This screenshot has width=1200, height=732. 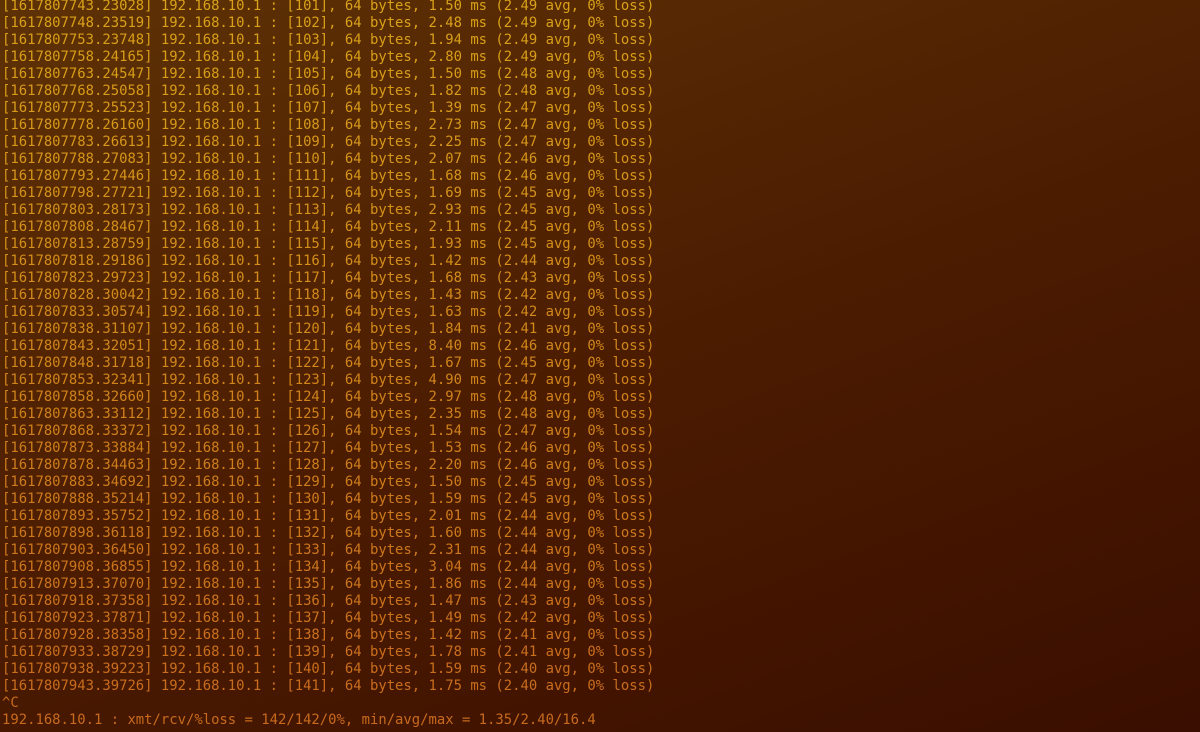 I want to click on interrupt-line: ^C, so click(x=10, y=703).